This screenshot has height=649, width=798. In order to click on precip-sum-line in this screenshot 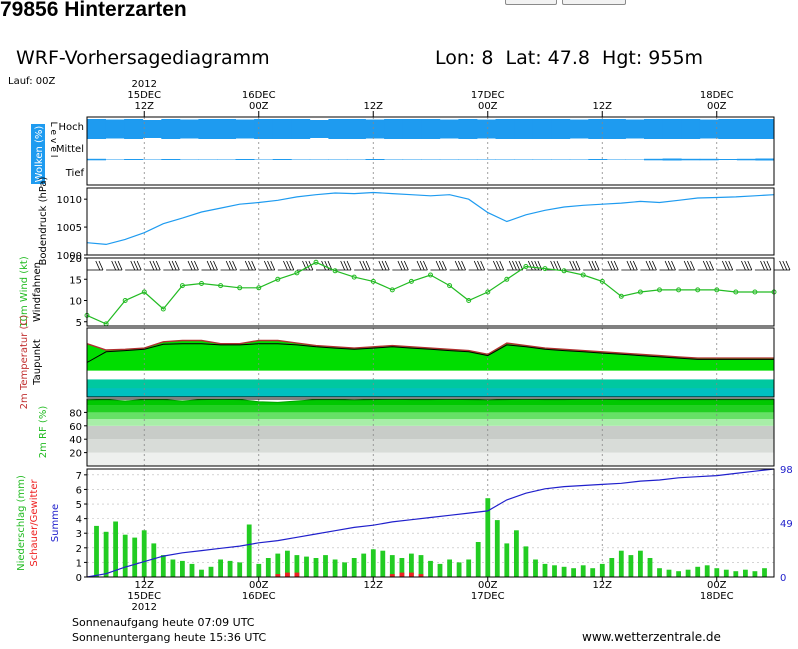, I will do `click(430, 523)`.